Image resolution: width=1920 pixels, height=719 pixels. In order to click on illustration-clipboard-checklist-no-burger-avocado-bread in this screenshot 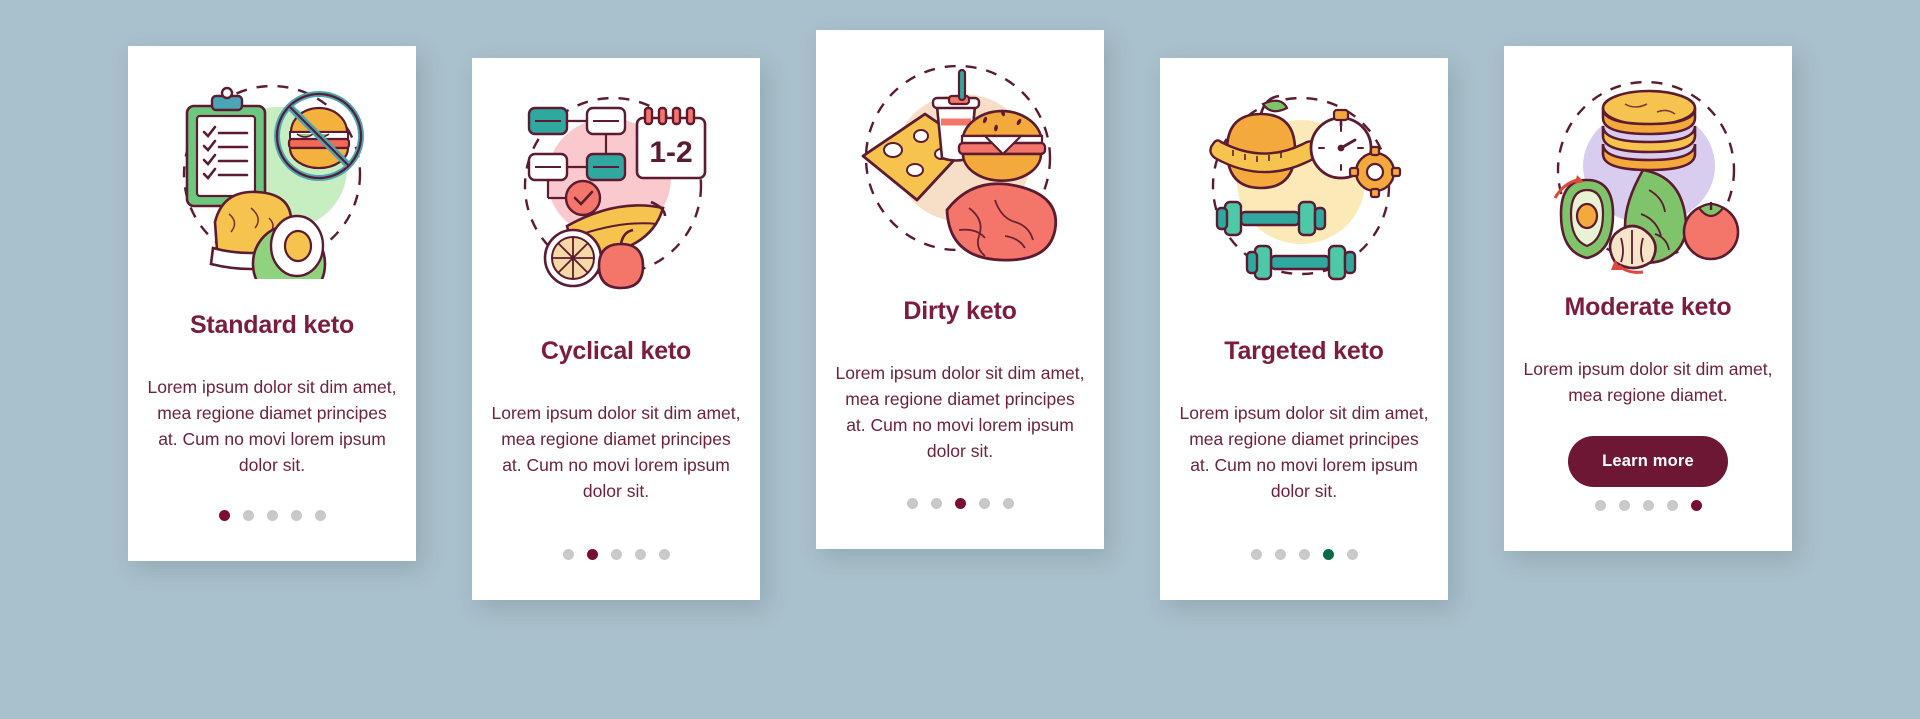, I will do `click(272, 176)`.